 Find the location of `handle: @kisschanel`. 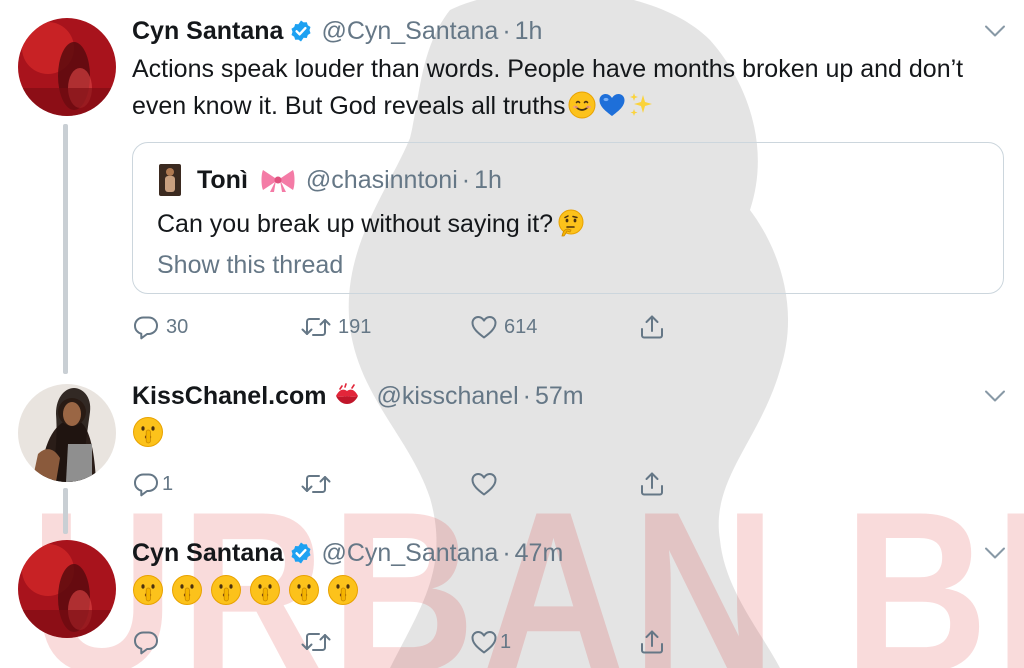

handle: @kisschanel is located at coordinates (448, 396).